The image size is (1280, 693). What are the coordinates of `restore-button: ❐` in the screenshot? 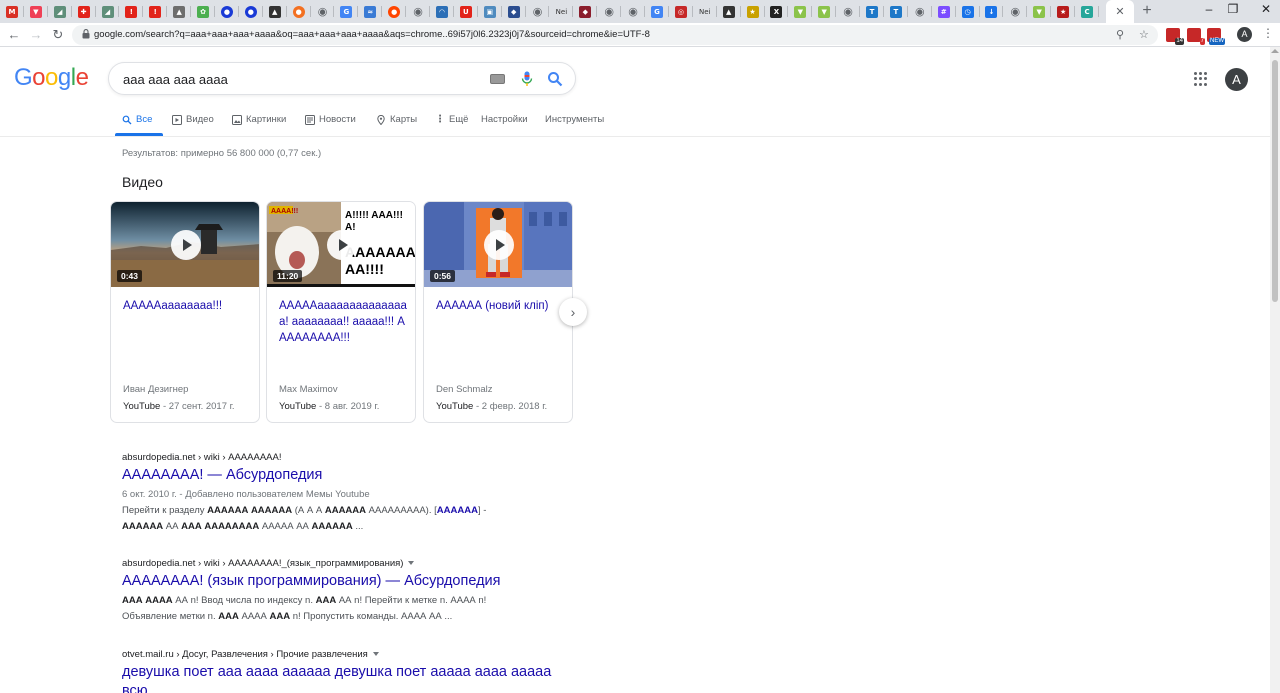 It's located at (1233, 9).